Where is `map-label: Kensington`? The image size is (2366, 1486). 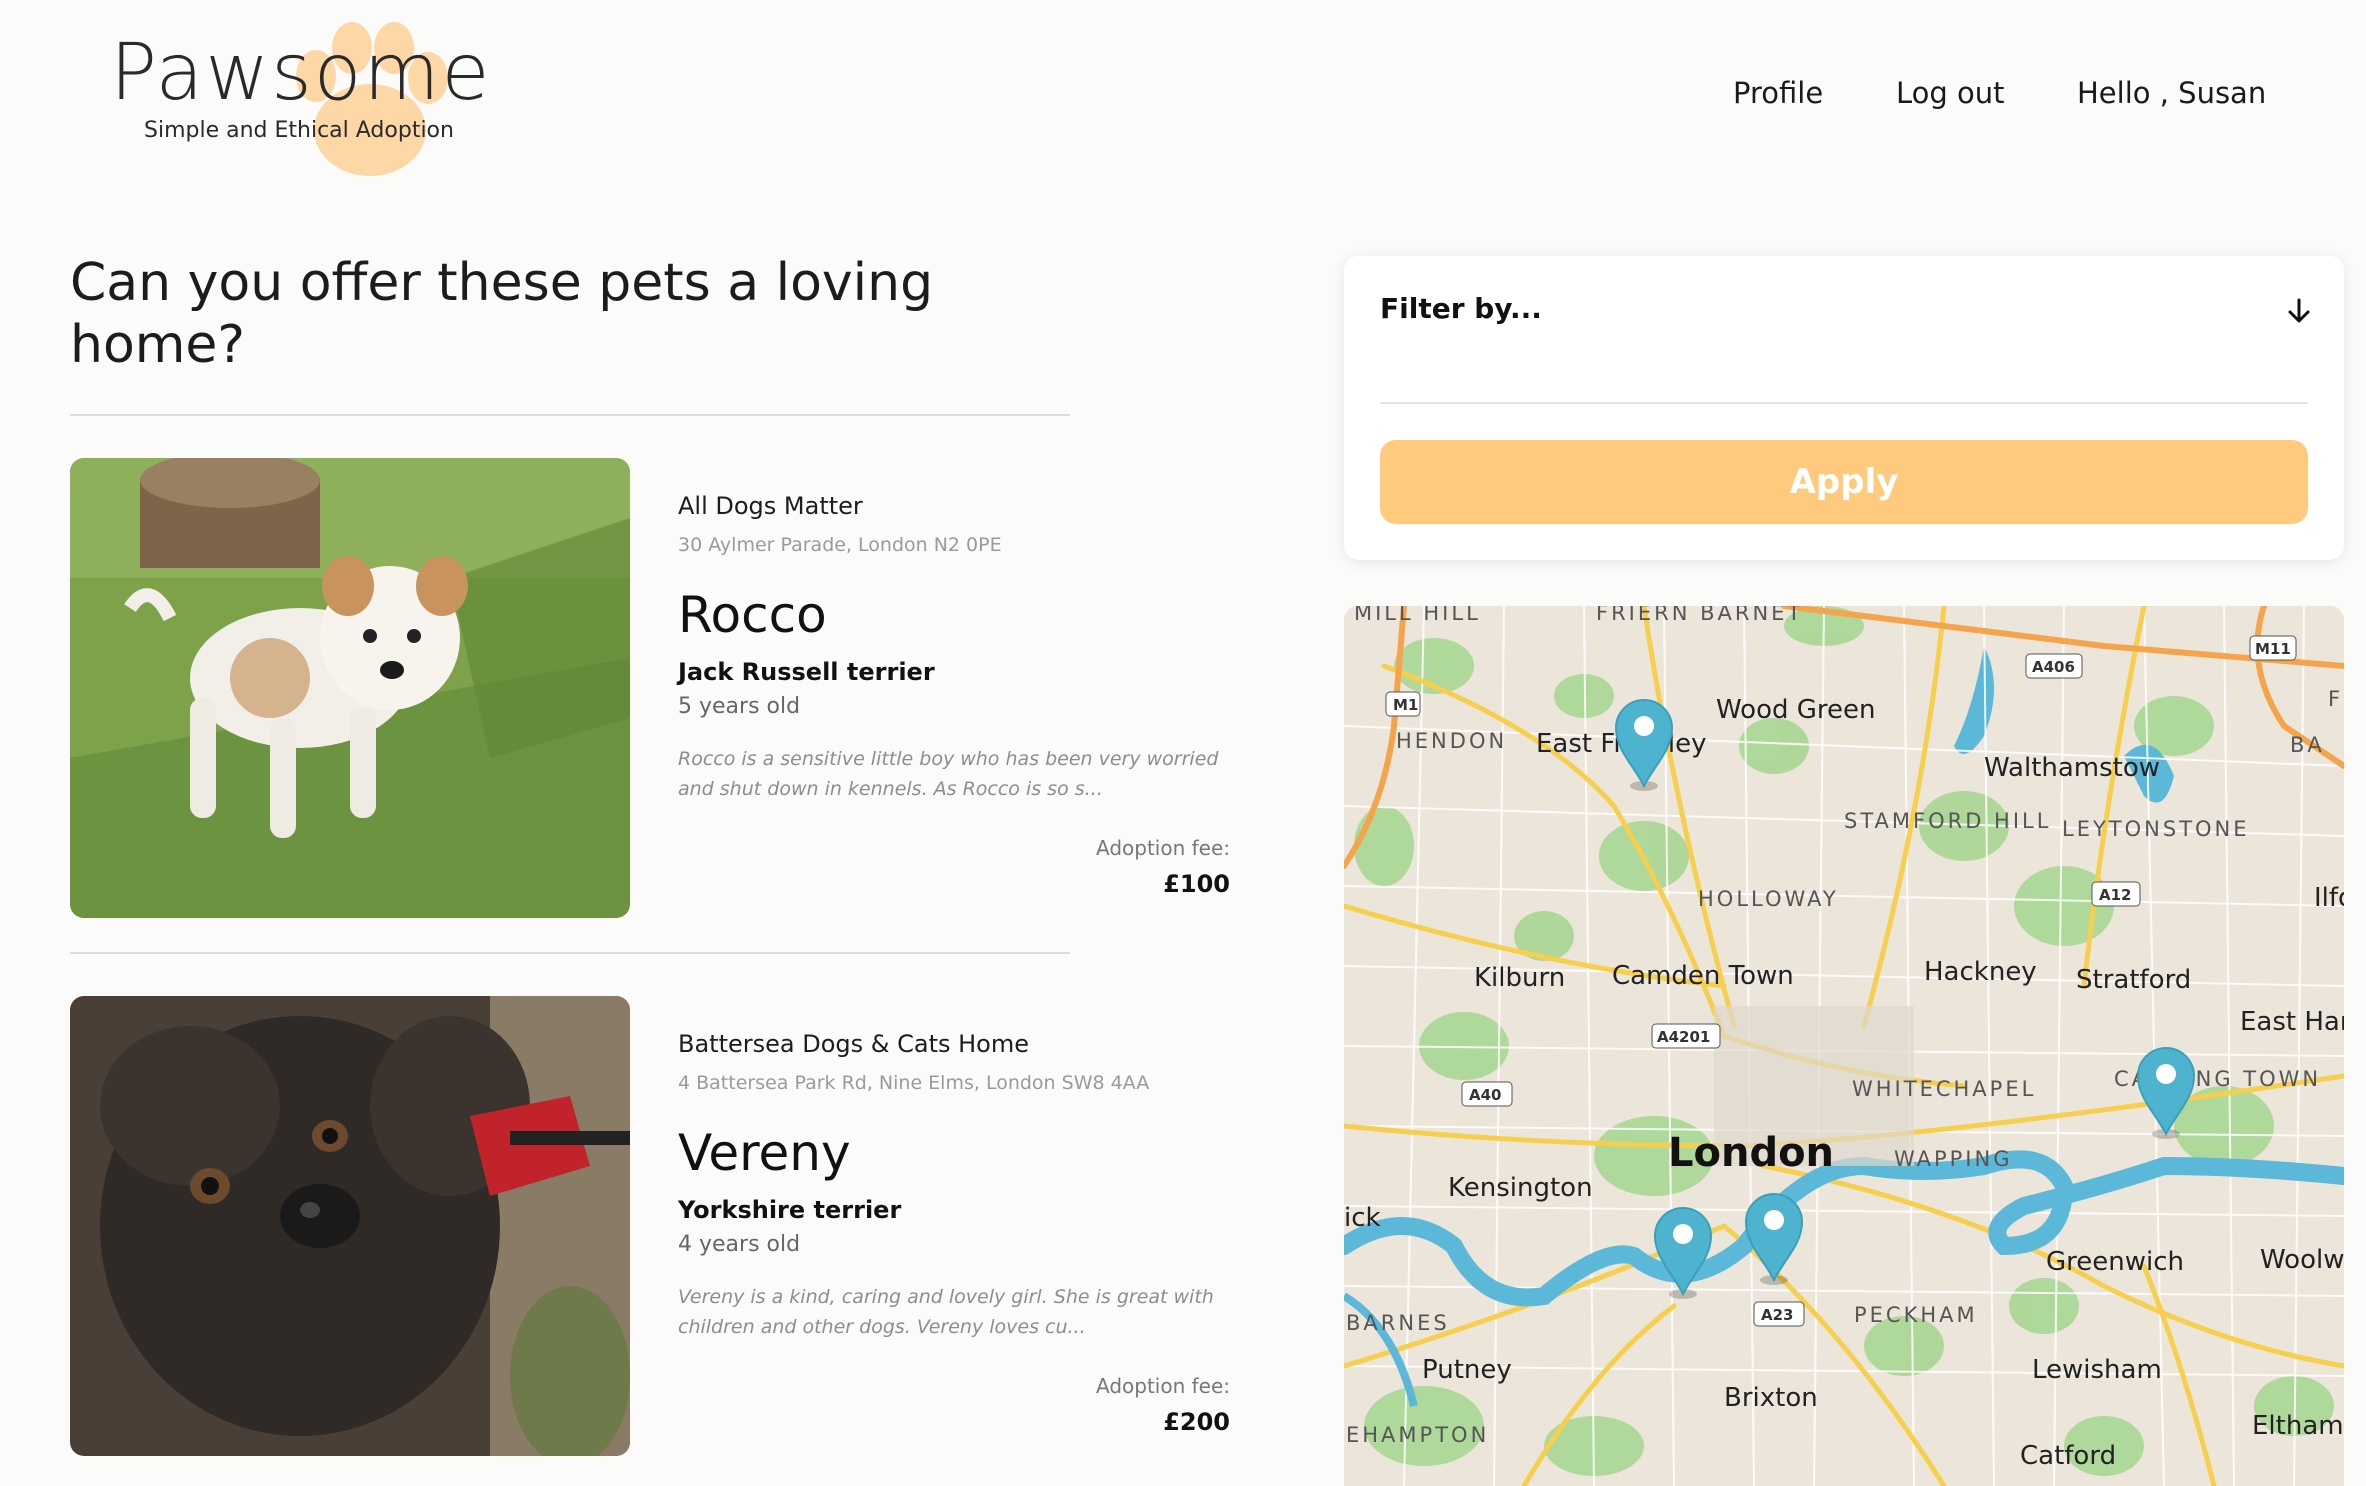
map-label: Kensington is located at coordinates (1520, 1188).